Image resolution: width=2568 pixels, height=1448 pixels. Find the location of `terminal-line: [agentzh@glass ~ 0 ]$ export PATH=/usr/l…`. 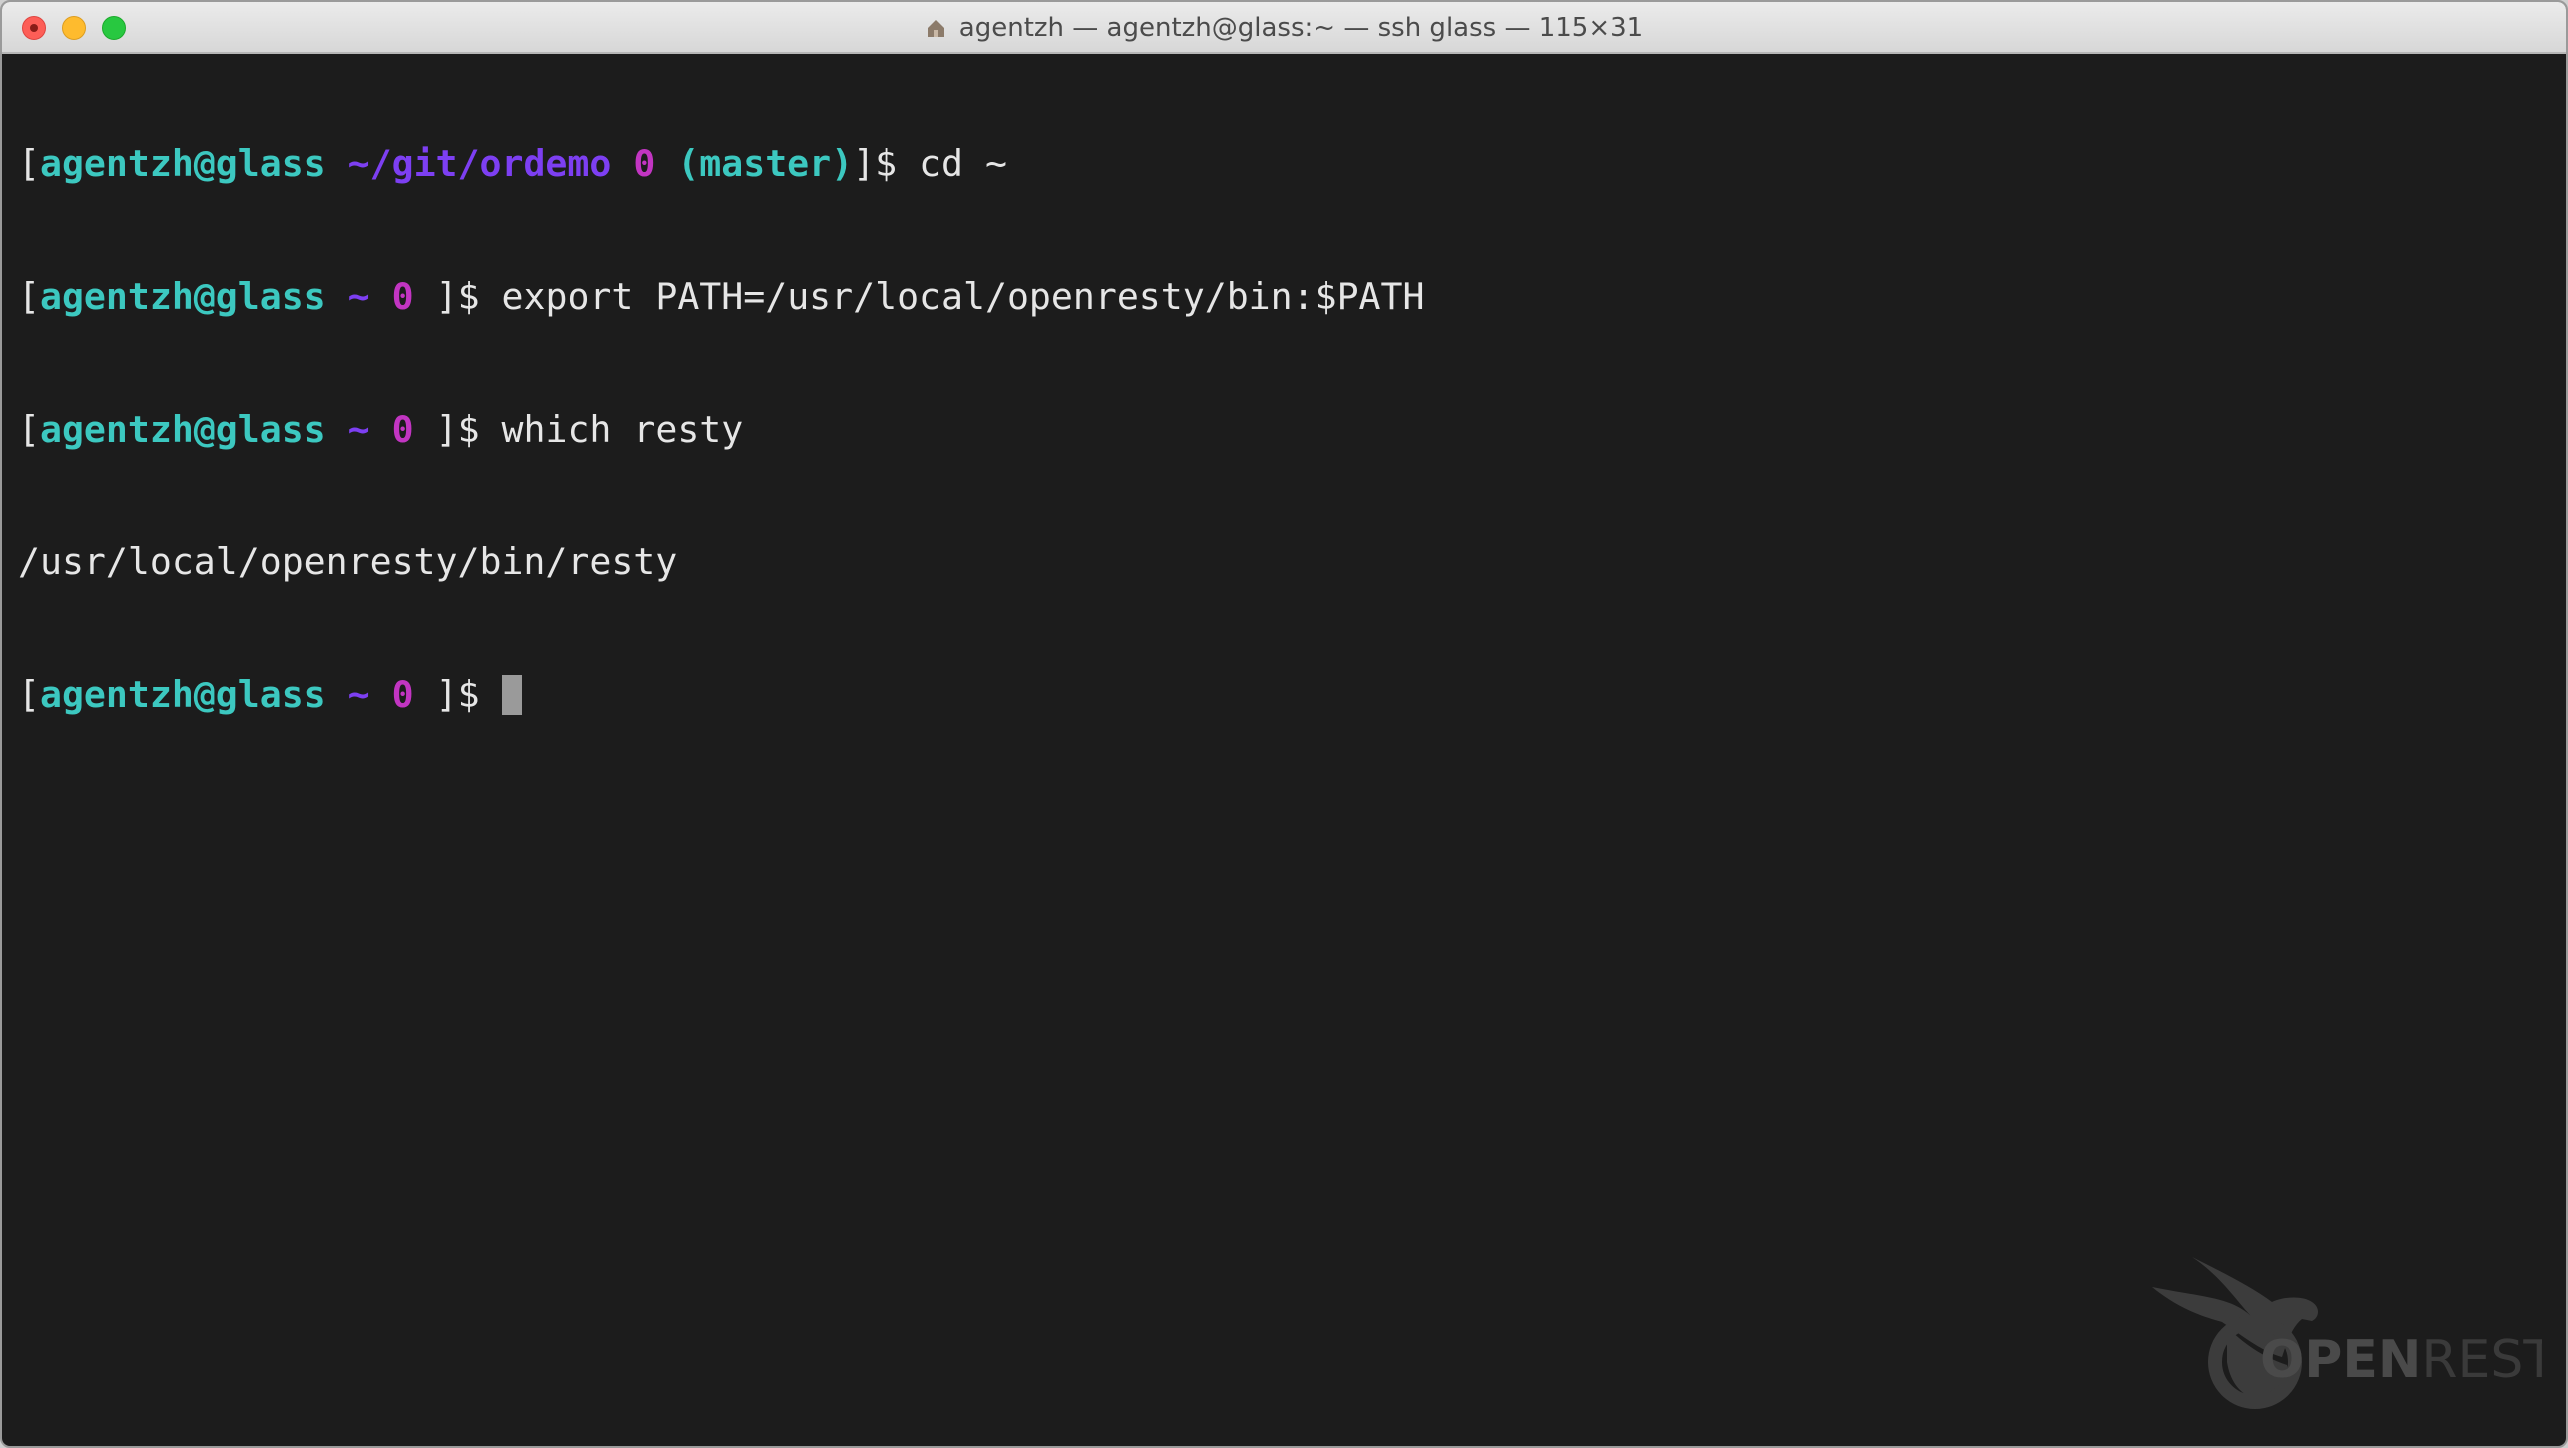

terminal-line: [agentzh@glass ~ 0 ]$ export PATH=/usr/l… is located at coordinates (1278, 297).